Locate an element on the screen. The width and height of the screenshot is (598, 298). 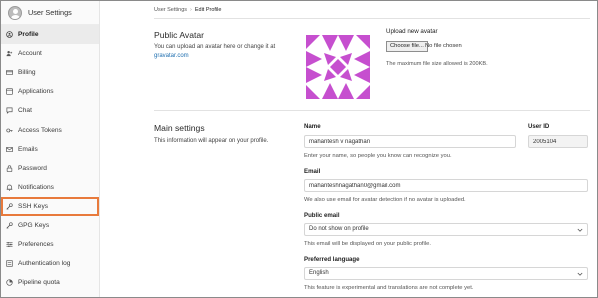
sidebar-item-pipeline-quota: Pipeline quota is located at coordinates (50, 282).